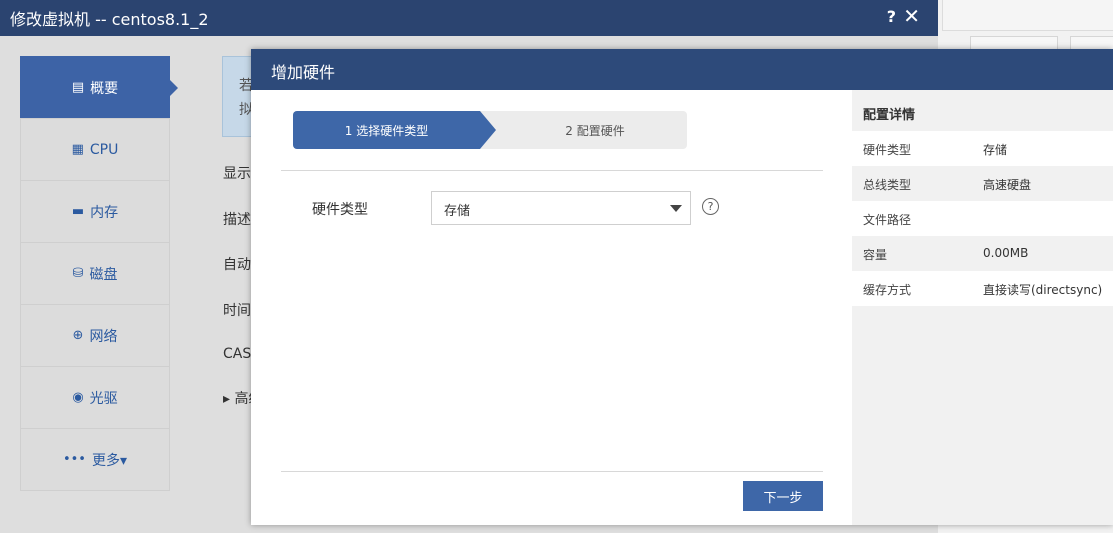 The height and width of the screenshot is (533, 1113). What do you see at coordinates (875, 255) in the screenshot?
I see `detail-key: 容量` at bounding box center [875, 255].